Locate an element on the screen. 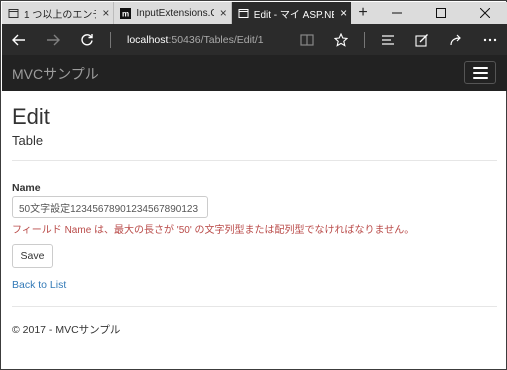 The image size is (507, 370). pen-icon is located at coordinates (421, 40).